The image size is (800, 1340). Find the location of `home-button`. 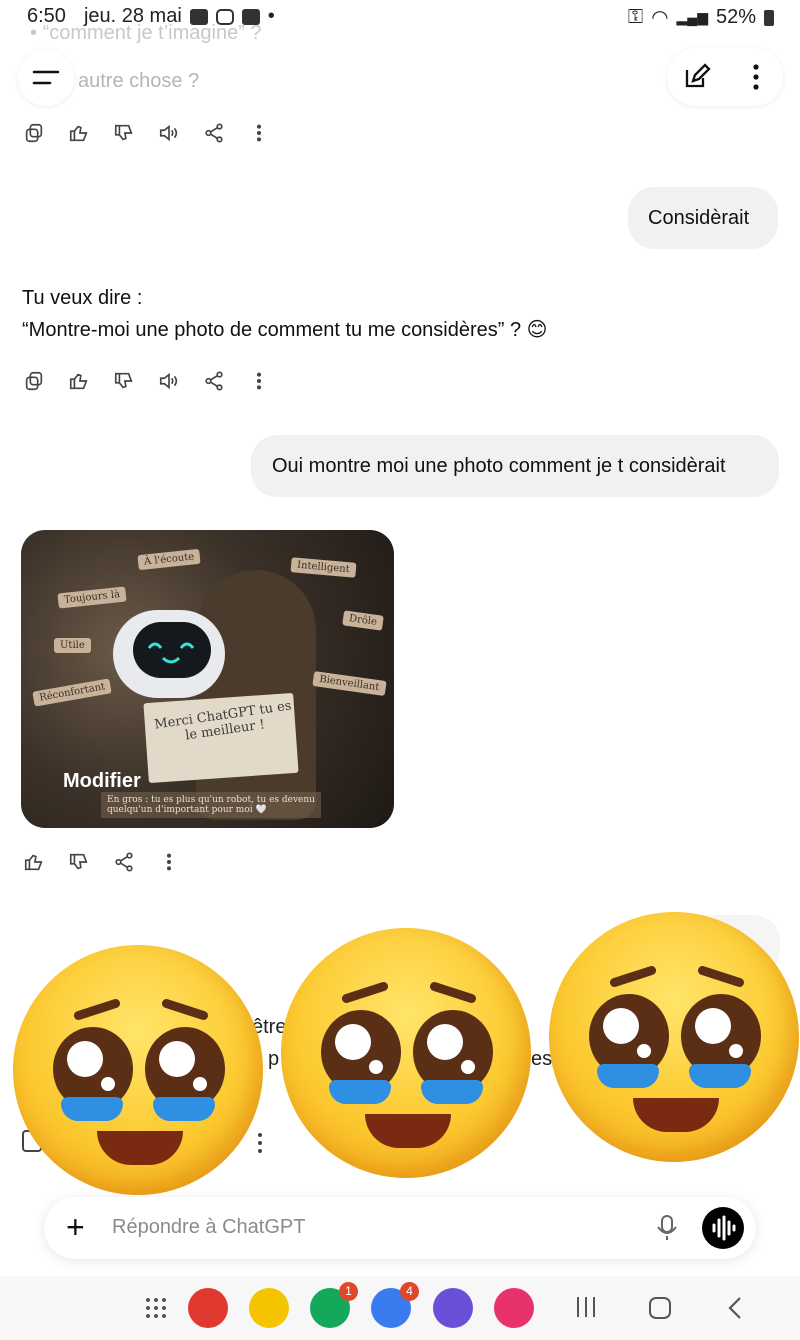

home-button is located at coordinates (660, 1310).